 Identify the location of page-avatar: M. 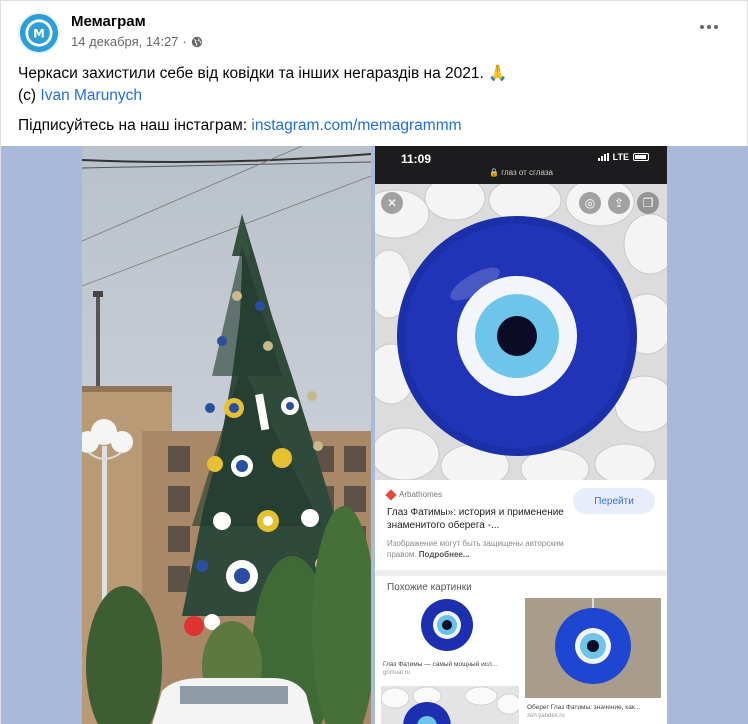
(39, 33).